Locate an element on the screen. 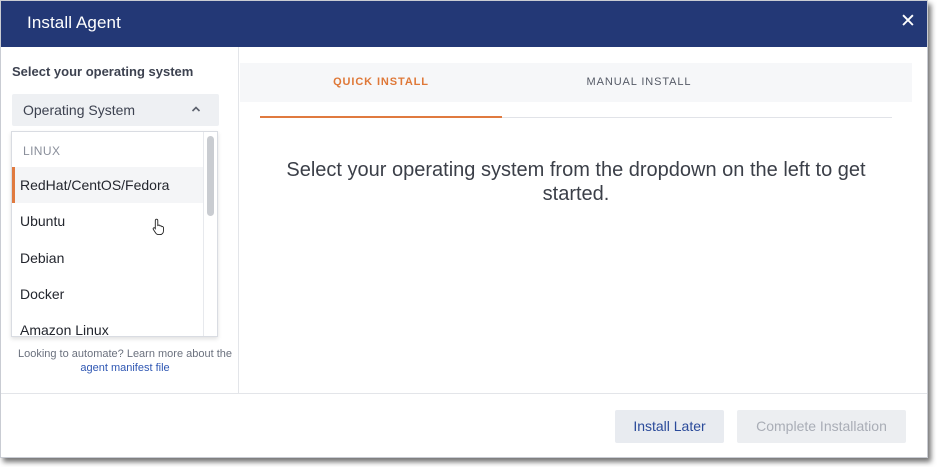 This screenshot has width=937, height=467. tab-quick-install: QUICK INSTALL is located at coordinates (381, 82).